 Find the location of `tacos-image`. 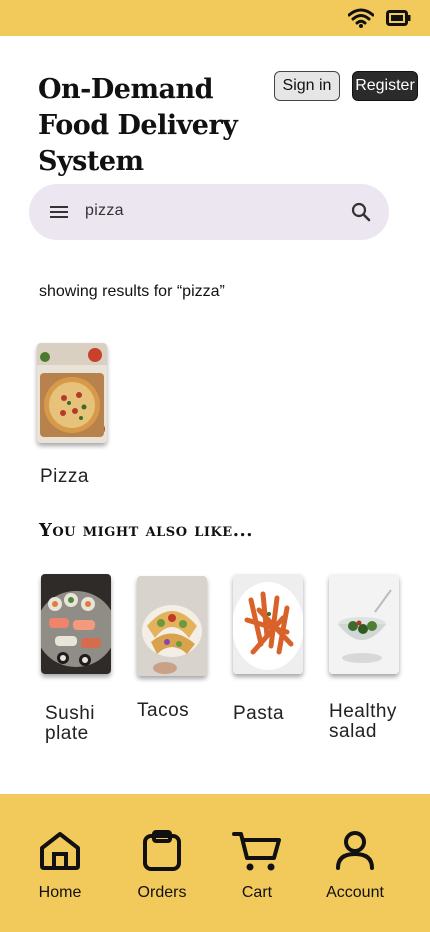

tacos-image is located at coordinates (172, 626).